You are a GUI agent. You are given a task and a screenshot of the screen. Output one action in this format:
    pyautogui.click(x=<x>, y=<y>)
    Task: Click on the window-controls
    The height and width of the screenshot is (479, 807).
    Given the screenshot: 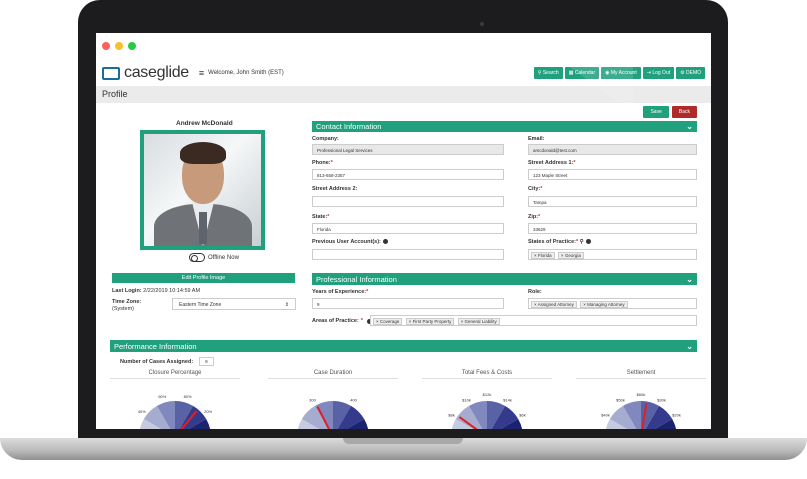 What is the action you would take?
    pyautogui.click(x=119, y=46)
    